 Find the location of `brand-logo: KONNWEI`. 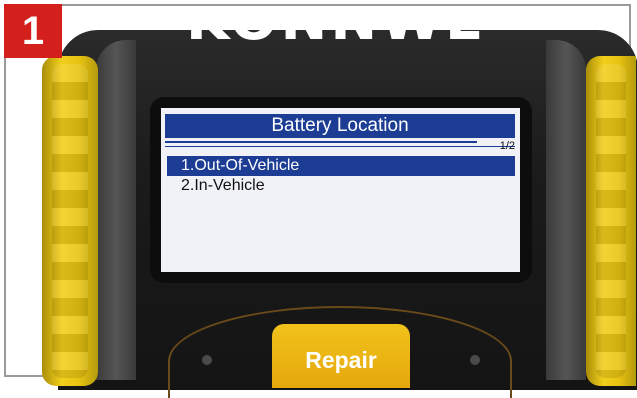

brand-logo: KONNWEI is located at coordinates (336, 31).